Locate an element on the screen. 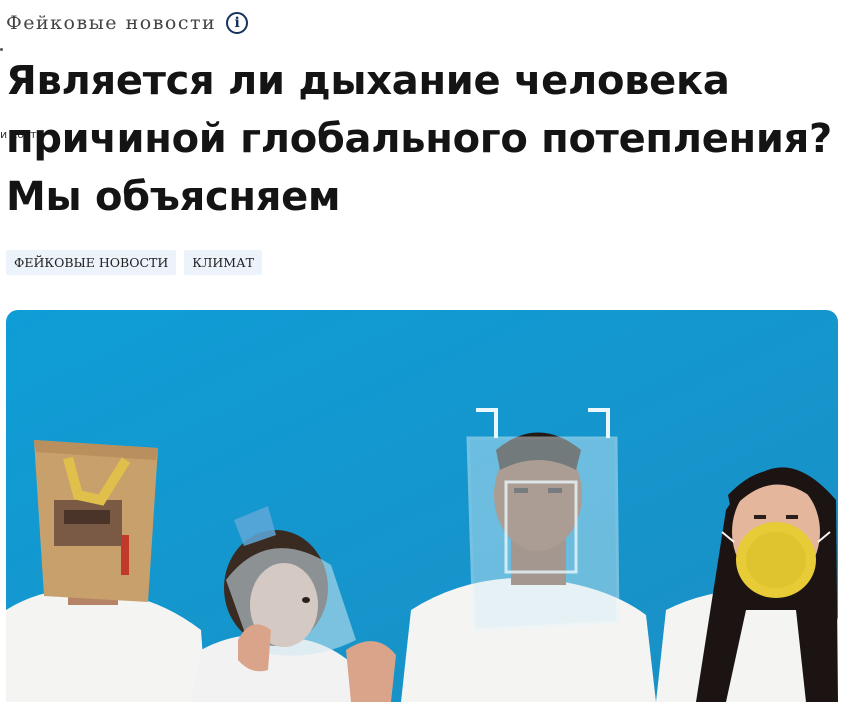 The image size is (842, 702). tag-fake-news: ФЕЙКОВЫЕ НОВОСТИ is located at coordinates (91, 262).